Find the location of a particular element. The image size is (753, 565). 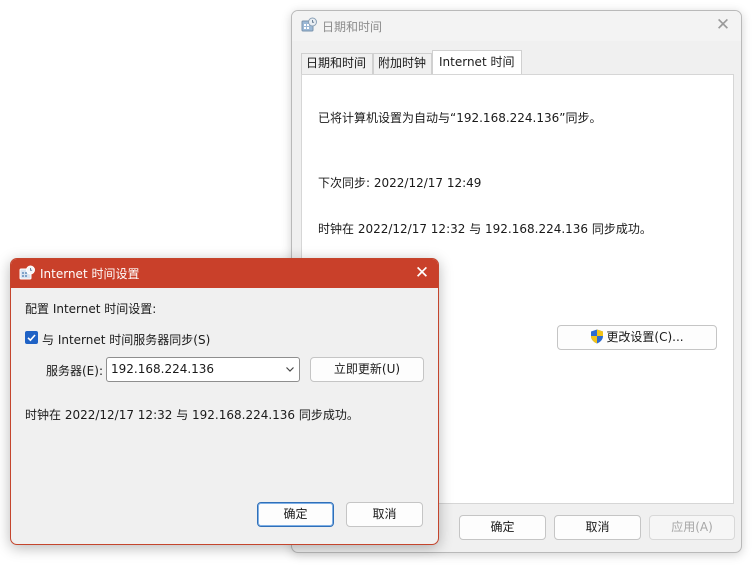

chevron-down-icon is located at coordinates (290, 369).